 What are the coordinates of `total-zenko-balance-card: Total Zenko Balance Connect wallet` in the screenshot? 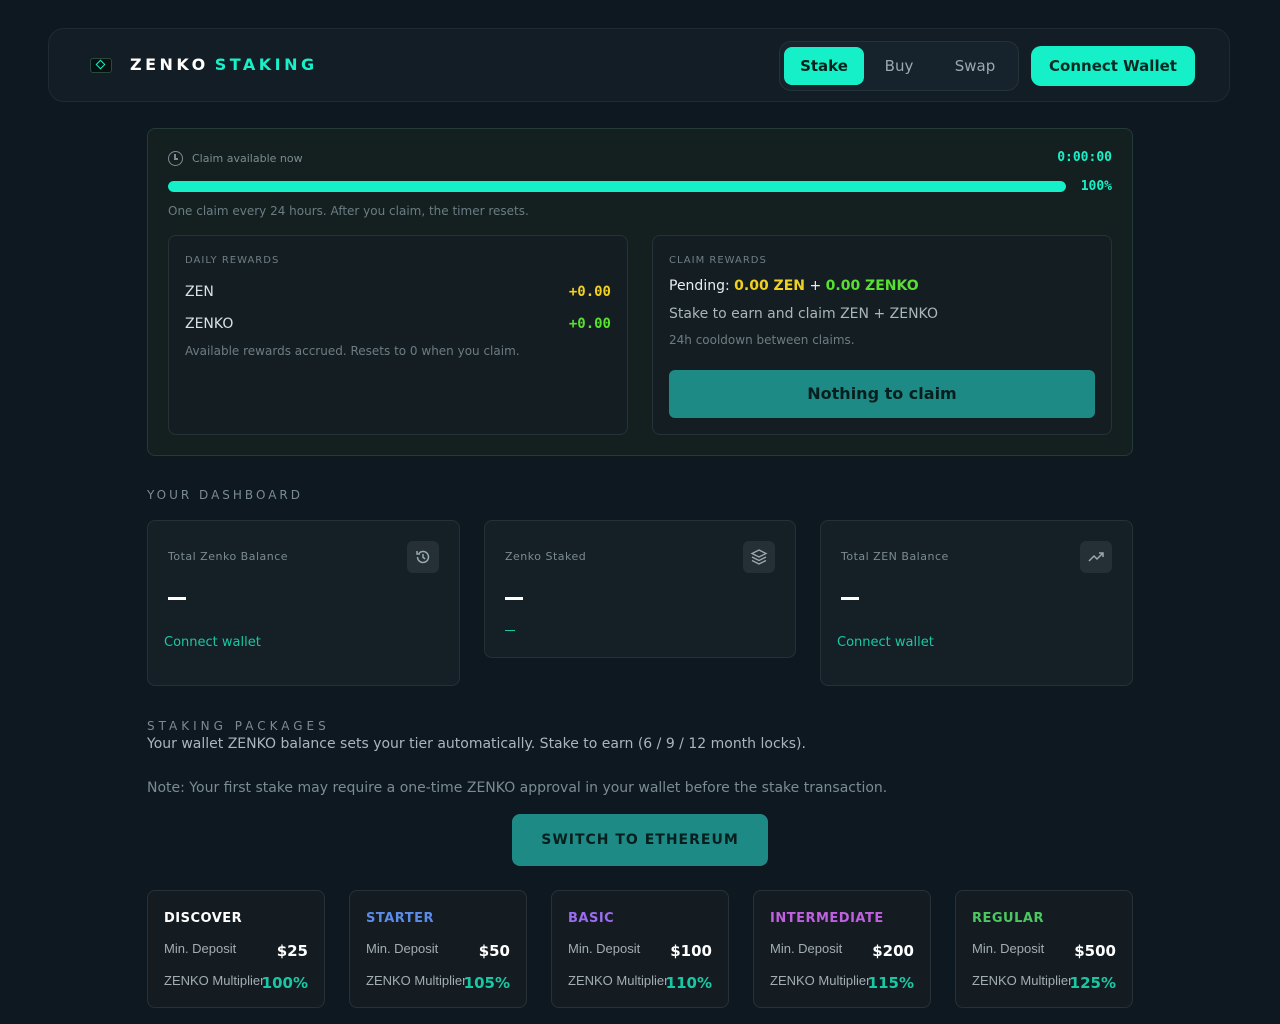 It's located at (303, 603).